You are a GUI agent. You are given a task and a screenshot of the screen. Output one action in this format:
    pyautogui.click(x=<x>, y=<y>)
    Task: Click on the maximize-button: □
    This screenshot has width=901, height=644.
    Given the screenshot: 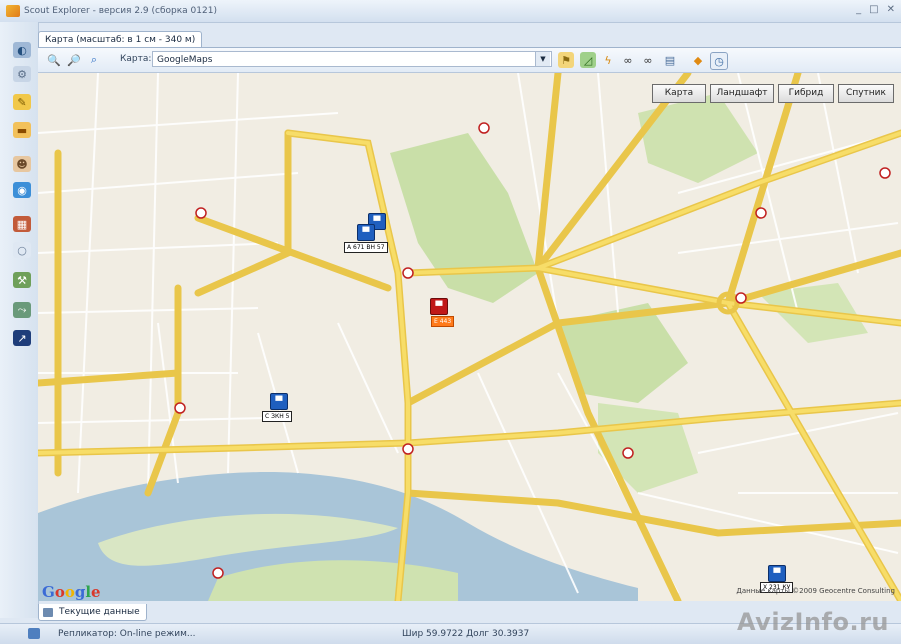 What is the action you would take?
    pyautogui.click(x=873, y=9)
    